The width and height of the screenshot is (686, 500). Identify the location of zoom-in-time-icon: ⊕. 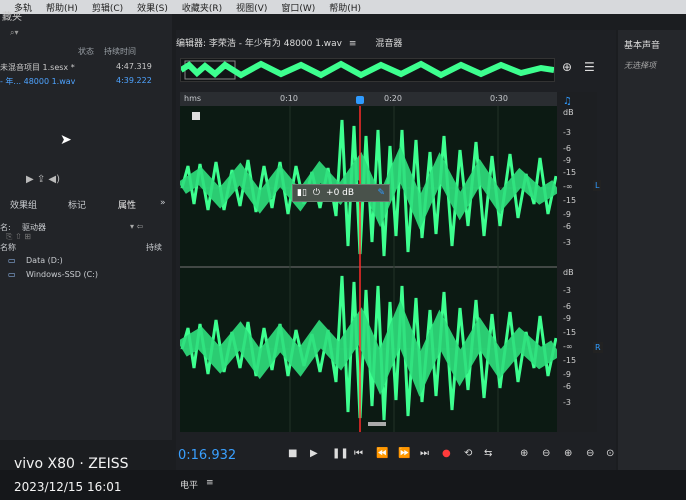
(568, 453).